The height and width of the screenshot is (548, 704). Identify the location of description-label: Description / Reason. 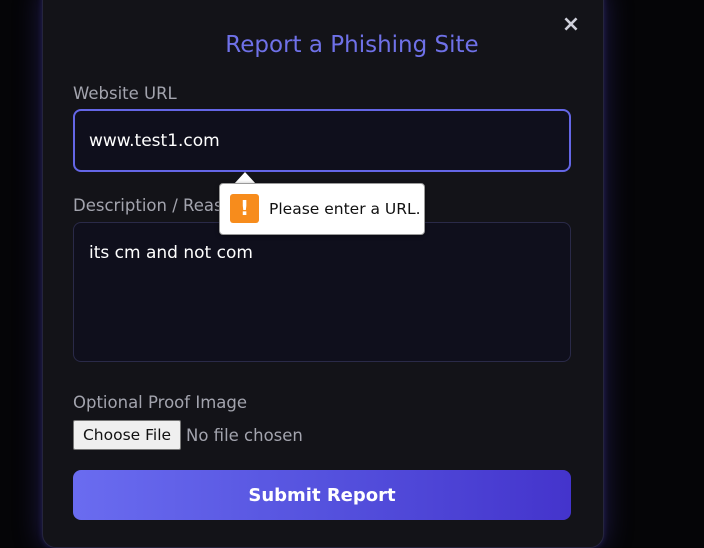
(158, 205).